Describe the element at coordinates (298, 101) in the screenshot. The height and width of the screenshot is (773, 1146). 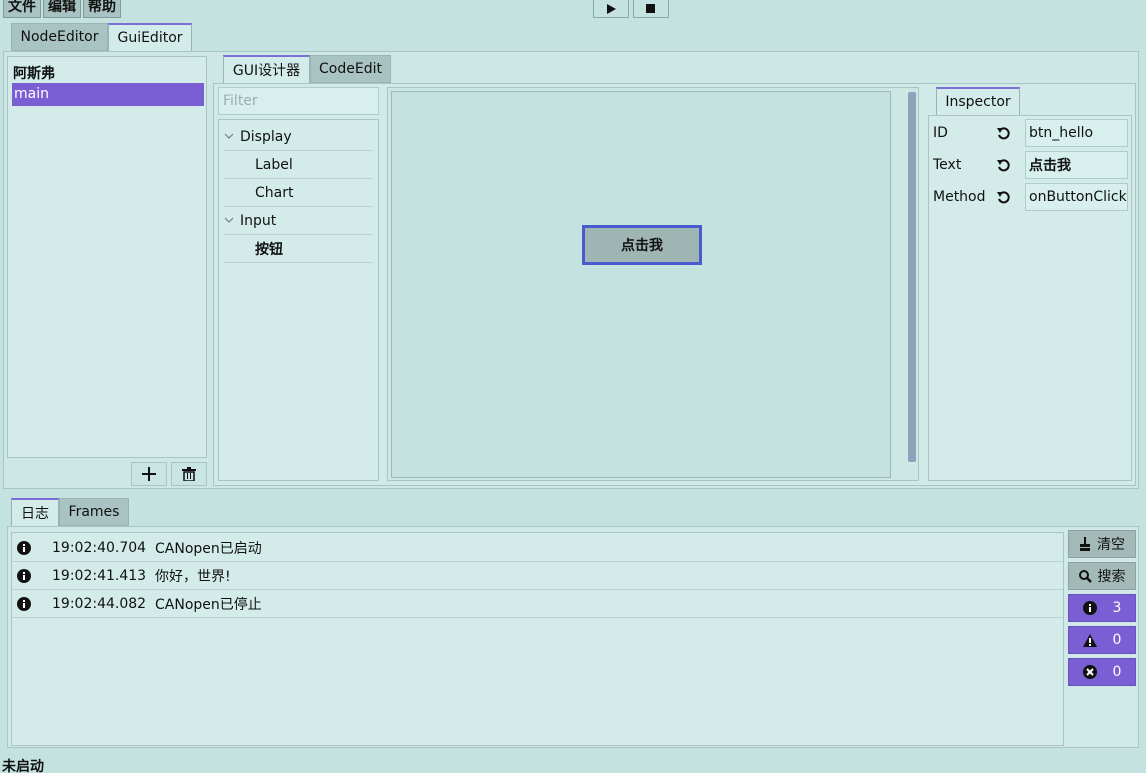
I see `filter-input: Filter` at that location.